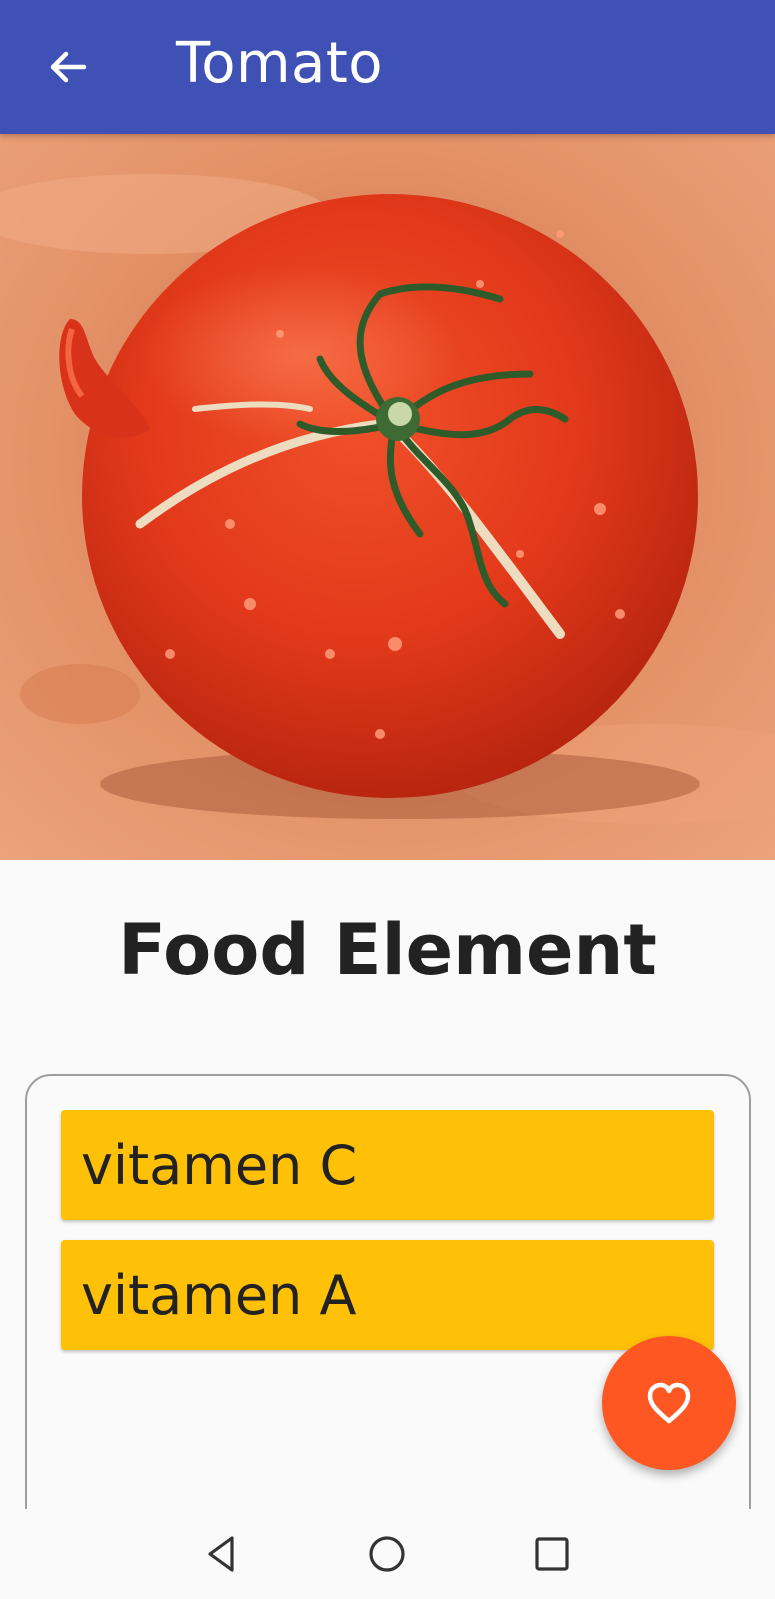 The height and width of the screenshot is (1599, 775). What do you see at coordinates (387, 1165) in the screenshot?
I see `list-item: vitamen C` at bounding box center [387, 1165].